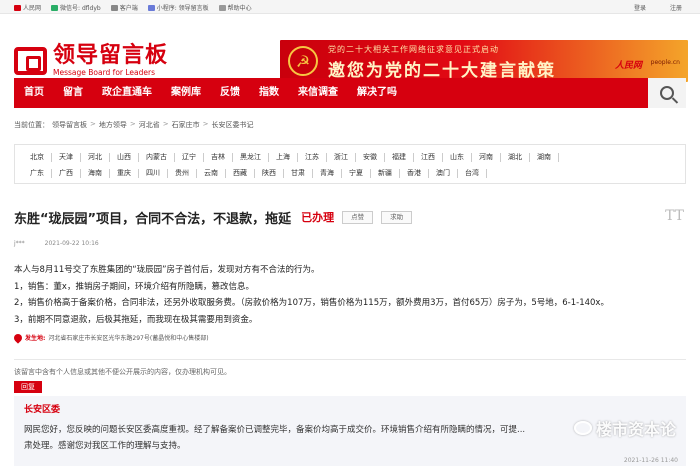 This screenshot has width=700, height=466. What do you see at coordinates (472, 173) in the screenshot?
I see `region-link: 台湾` at bounding box center [472, 173].